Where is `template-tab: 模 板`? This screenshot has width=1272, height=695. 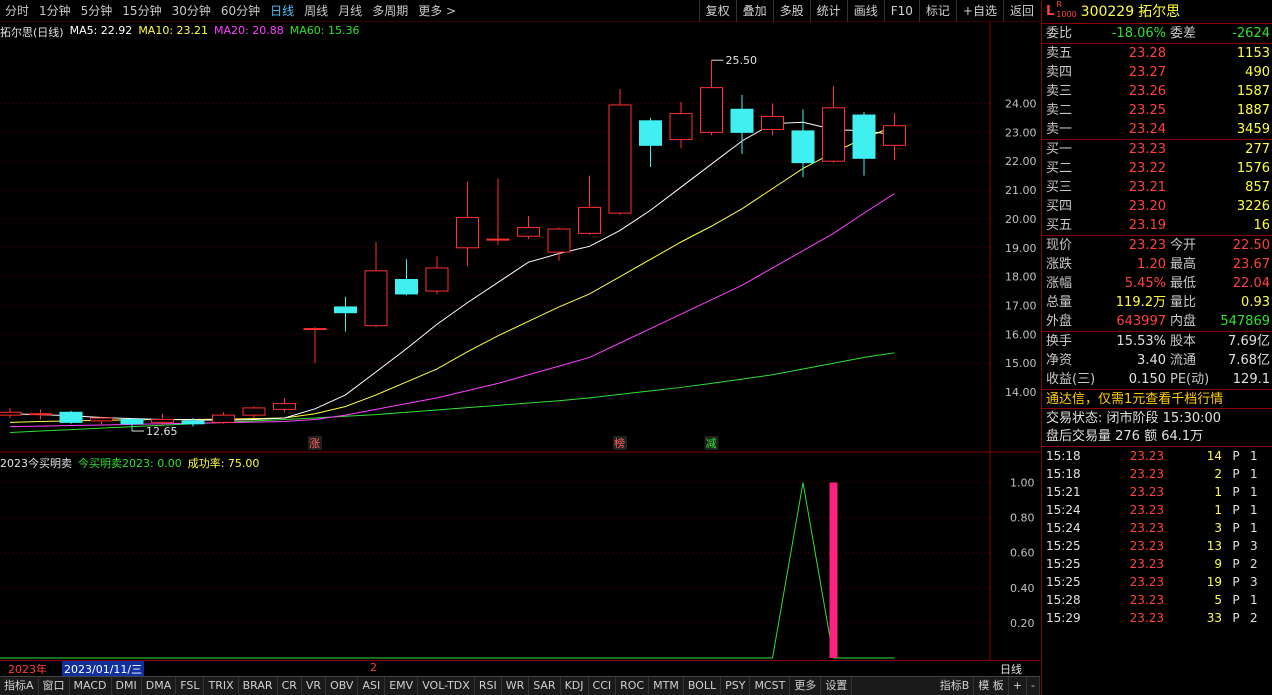
template-tab: 模 板 is located at coordinates (991, 686).